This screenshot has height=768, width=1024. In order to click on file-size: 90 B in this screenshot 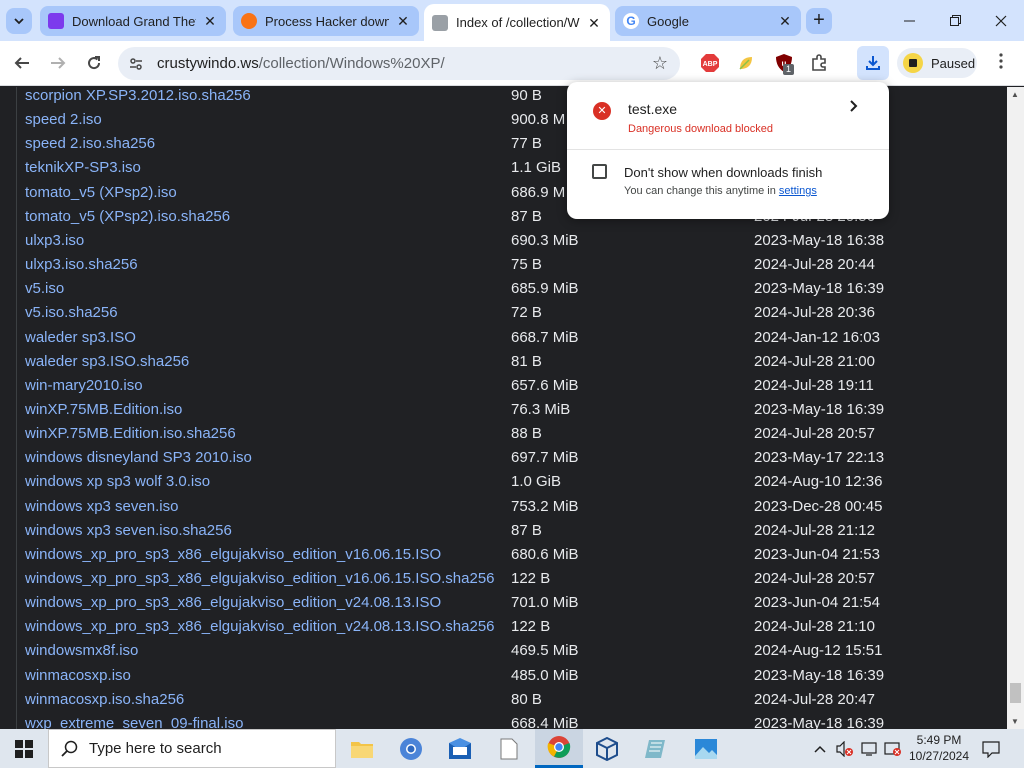, I will do `click(526, 95)`.